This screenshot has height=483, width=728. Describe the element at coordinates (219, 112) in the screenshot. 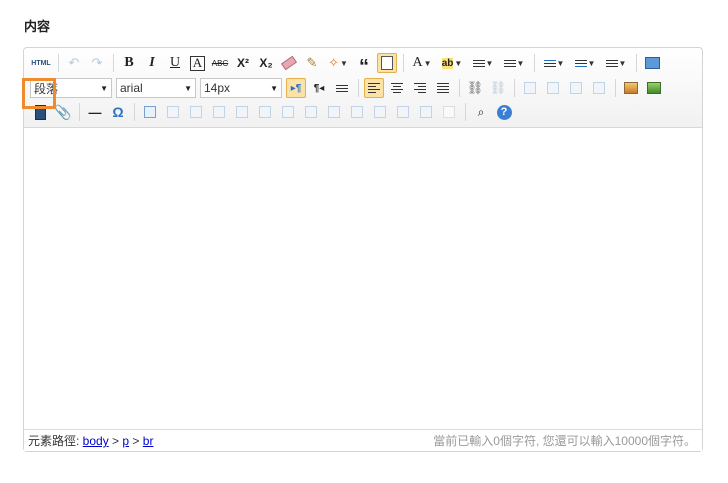

I see `insert-row-icon` at that location.